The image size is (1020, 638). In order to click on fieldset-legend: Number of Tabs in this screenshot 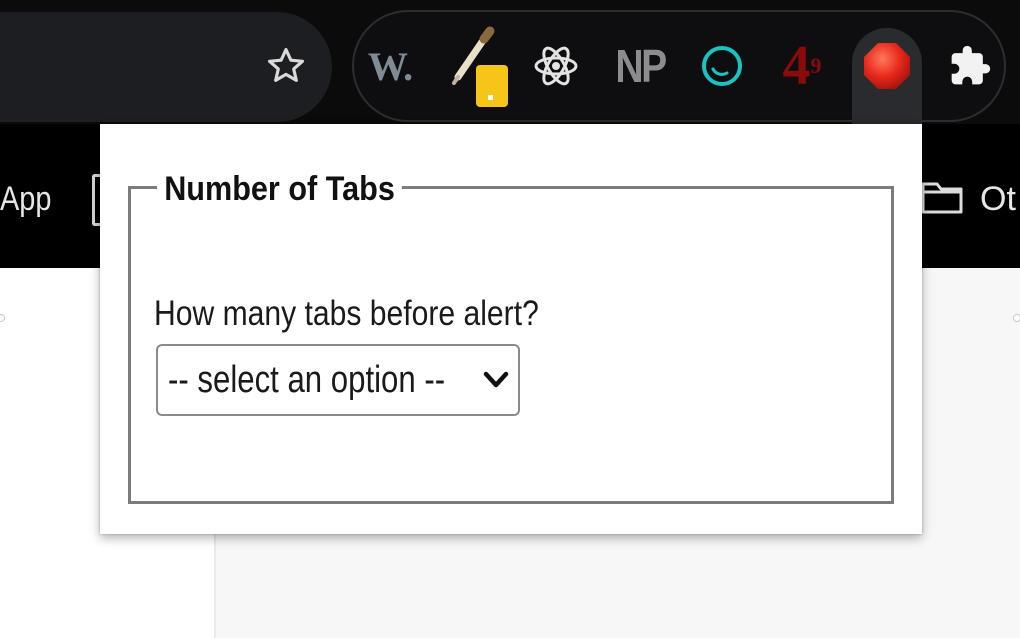, I will do `click(280, 189)`.